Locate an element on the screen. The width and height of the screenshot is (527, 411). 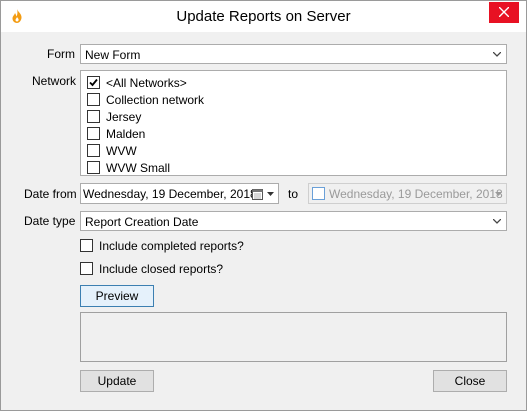
form-label: Form is located at coordinates (61, 54).